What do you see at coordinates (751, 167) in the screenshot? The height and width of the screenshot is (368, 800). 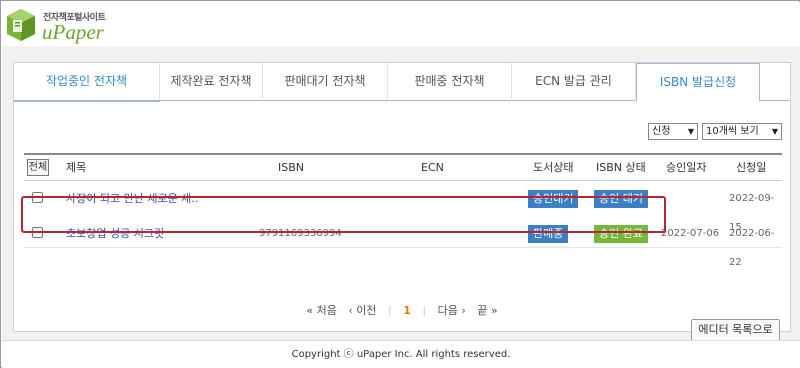 I see `header-request-date: 신청일` at bounding box center [751, 167].